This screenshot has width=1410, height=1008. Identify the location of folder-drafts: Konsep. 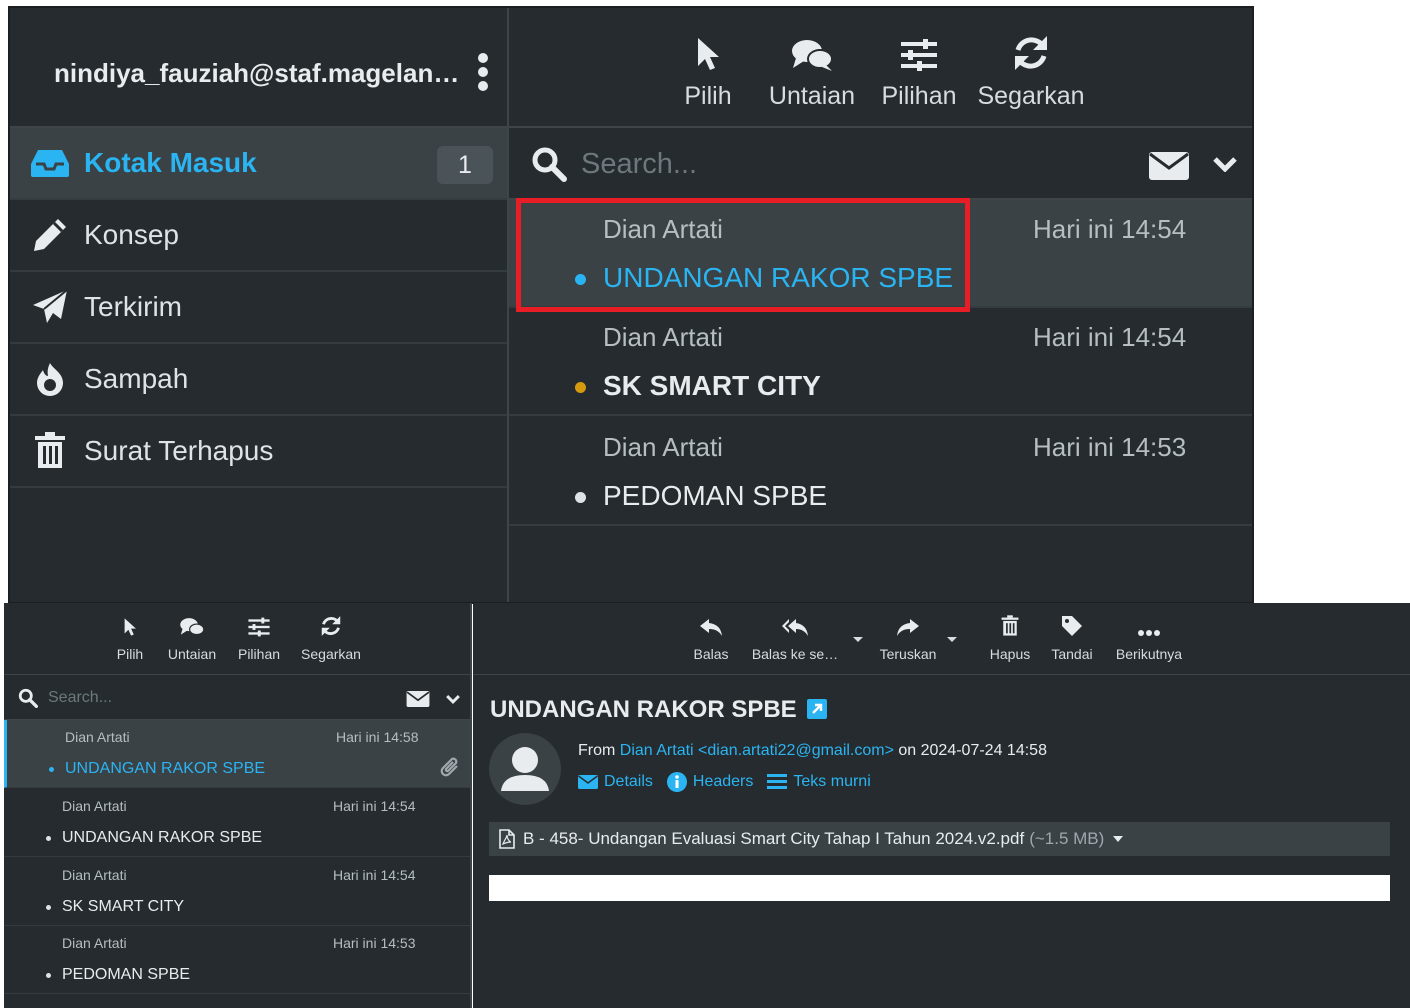
(258, 236).